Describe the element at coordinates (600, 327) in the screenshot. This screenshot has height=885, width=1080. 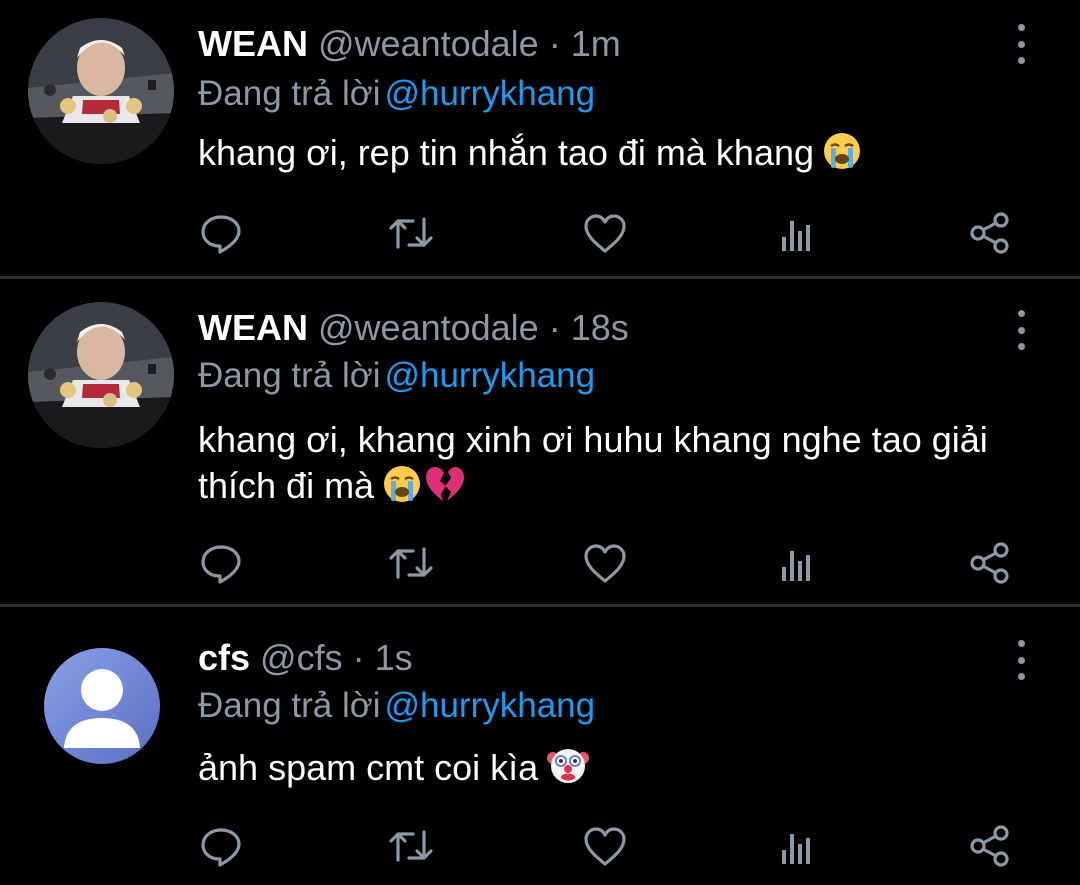
I see `timestamp: 18s` at that location.